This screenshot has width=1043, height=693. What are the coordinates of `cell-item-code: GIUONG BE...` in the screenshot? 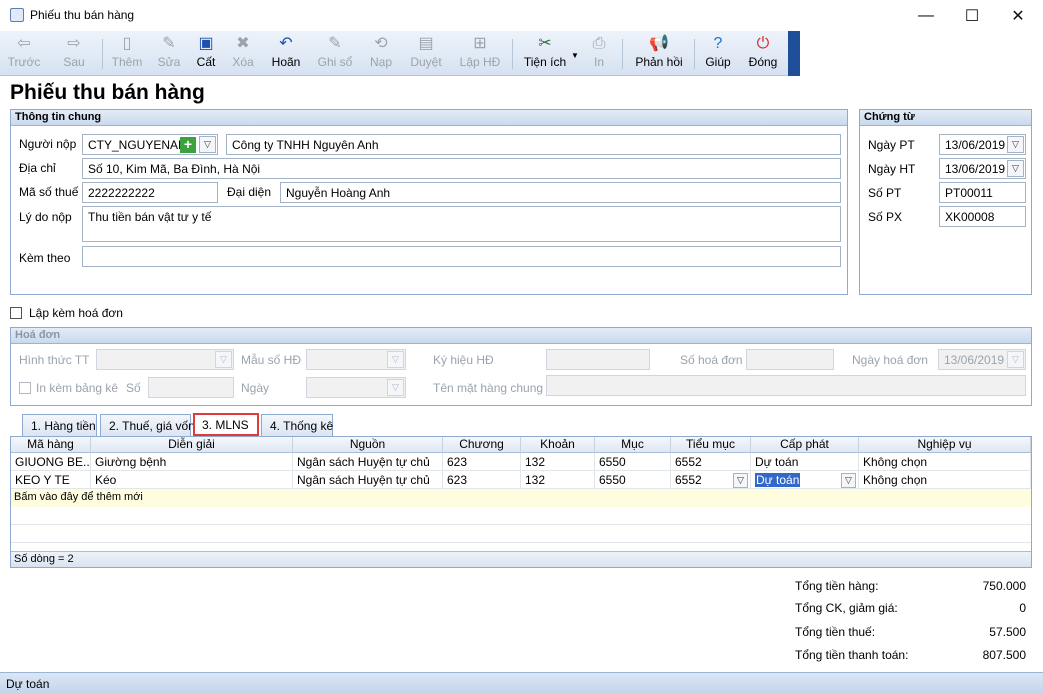 It's located at (51, 462).